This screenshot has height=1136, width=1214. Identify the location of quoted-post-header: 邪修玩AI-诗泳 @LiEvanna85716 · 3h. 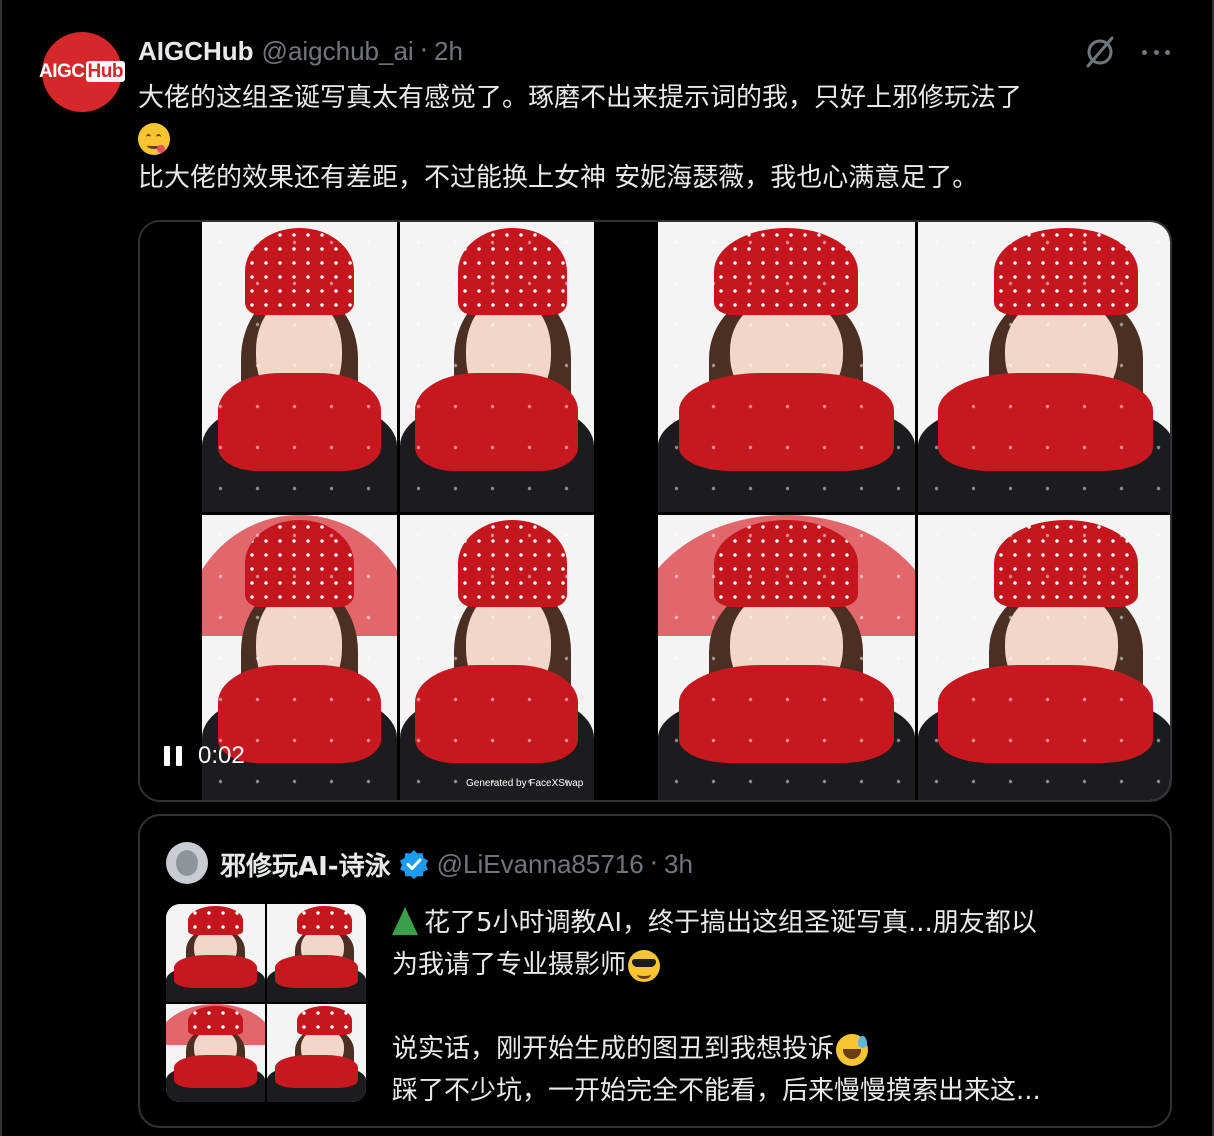
(456, 864).